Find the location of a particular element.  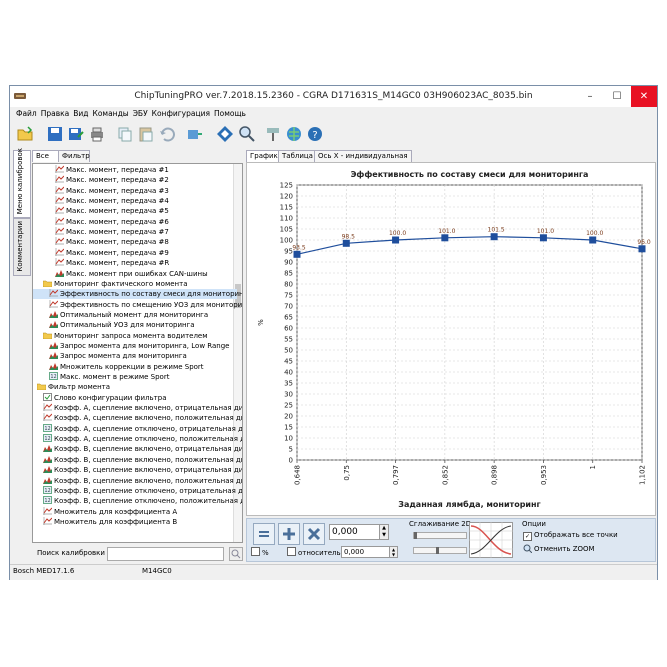

vtab-comments: Комментарии is located at coordinates (22, 247).